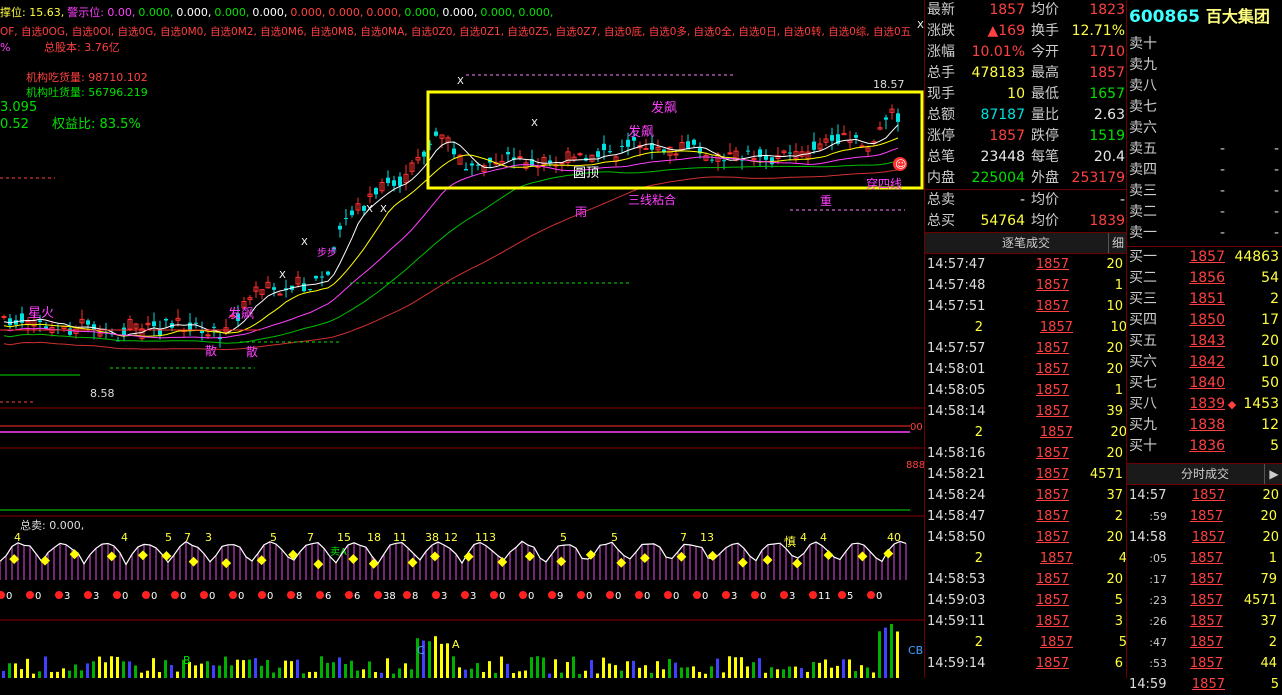  I want to click on sell-order-row: 卖三 - -, so click(1204, 191).